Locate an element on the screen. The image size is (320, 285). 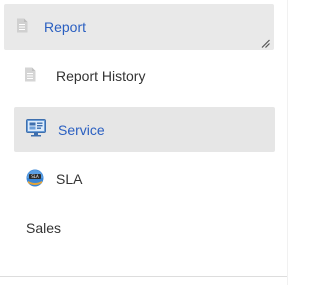
report-group-header: Report is located at coordinates (139, 27).